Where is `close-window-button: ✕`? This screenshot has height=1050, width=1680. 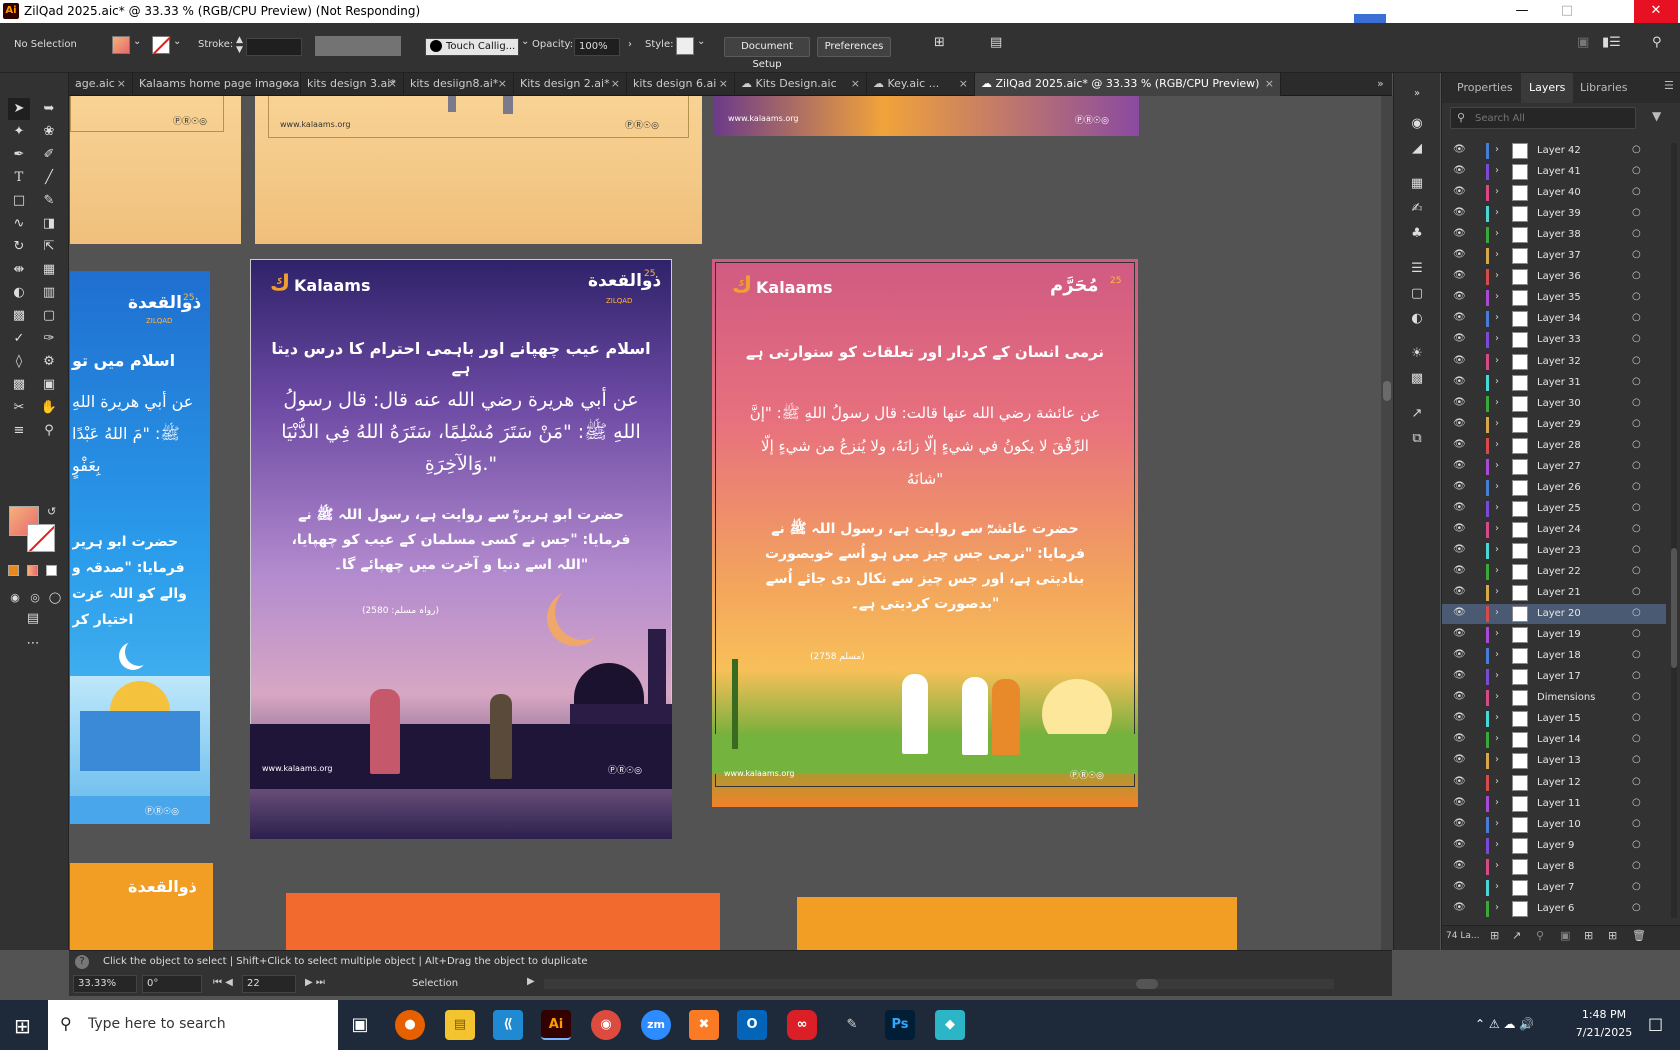 close-window-button: ✕ is located at coordinates (1656, 11).